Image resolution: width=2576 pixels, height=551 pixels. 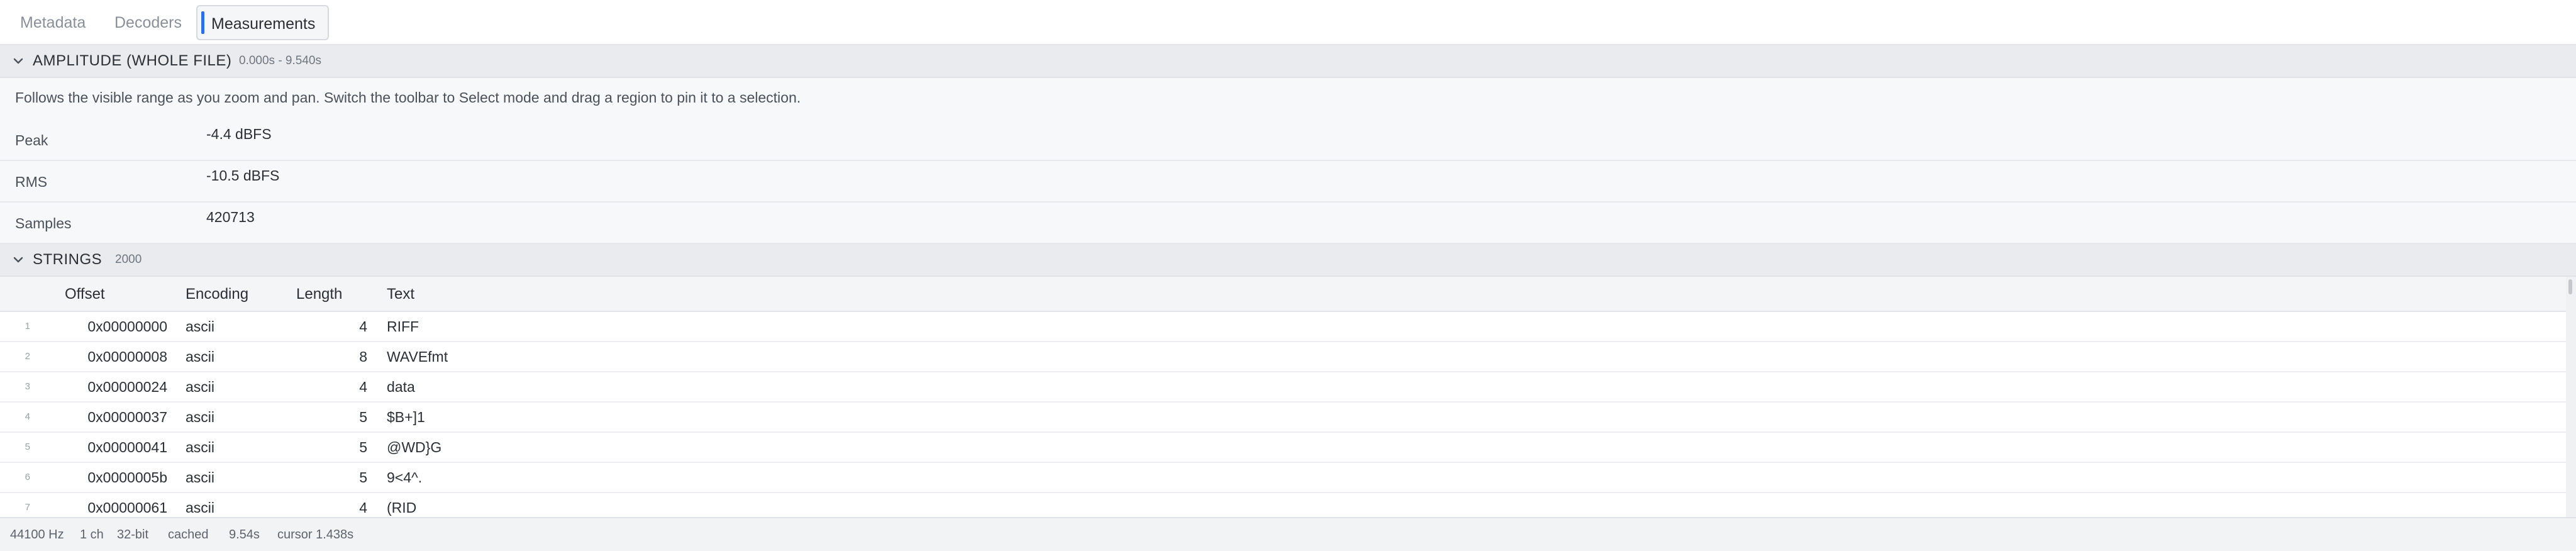 I want to click on column-header-length: Length, so click(x=319, y=295).